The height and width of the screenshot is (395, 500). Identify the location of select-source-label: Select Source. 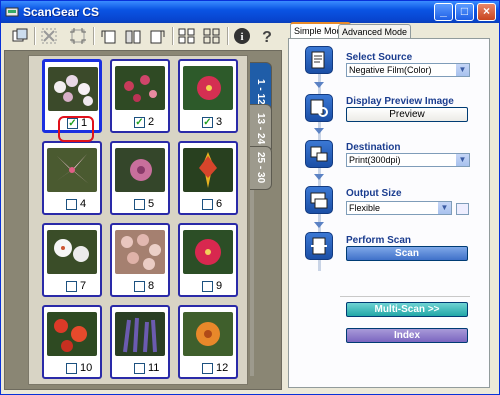
(379, 57).